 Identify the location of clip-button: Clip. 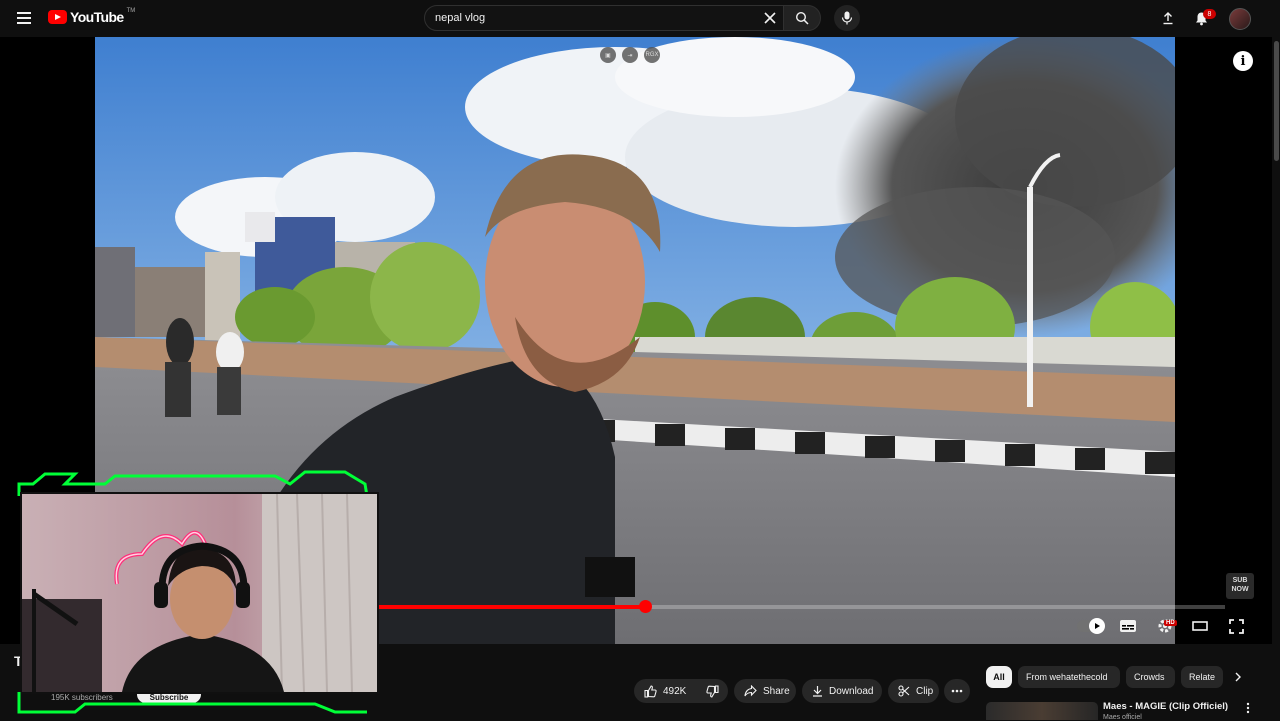
(913, 691).